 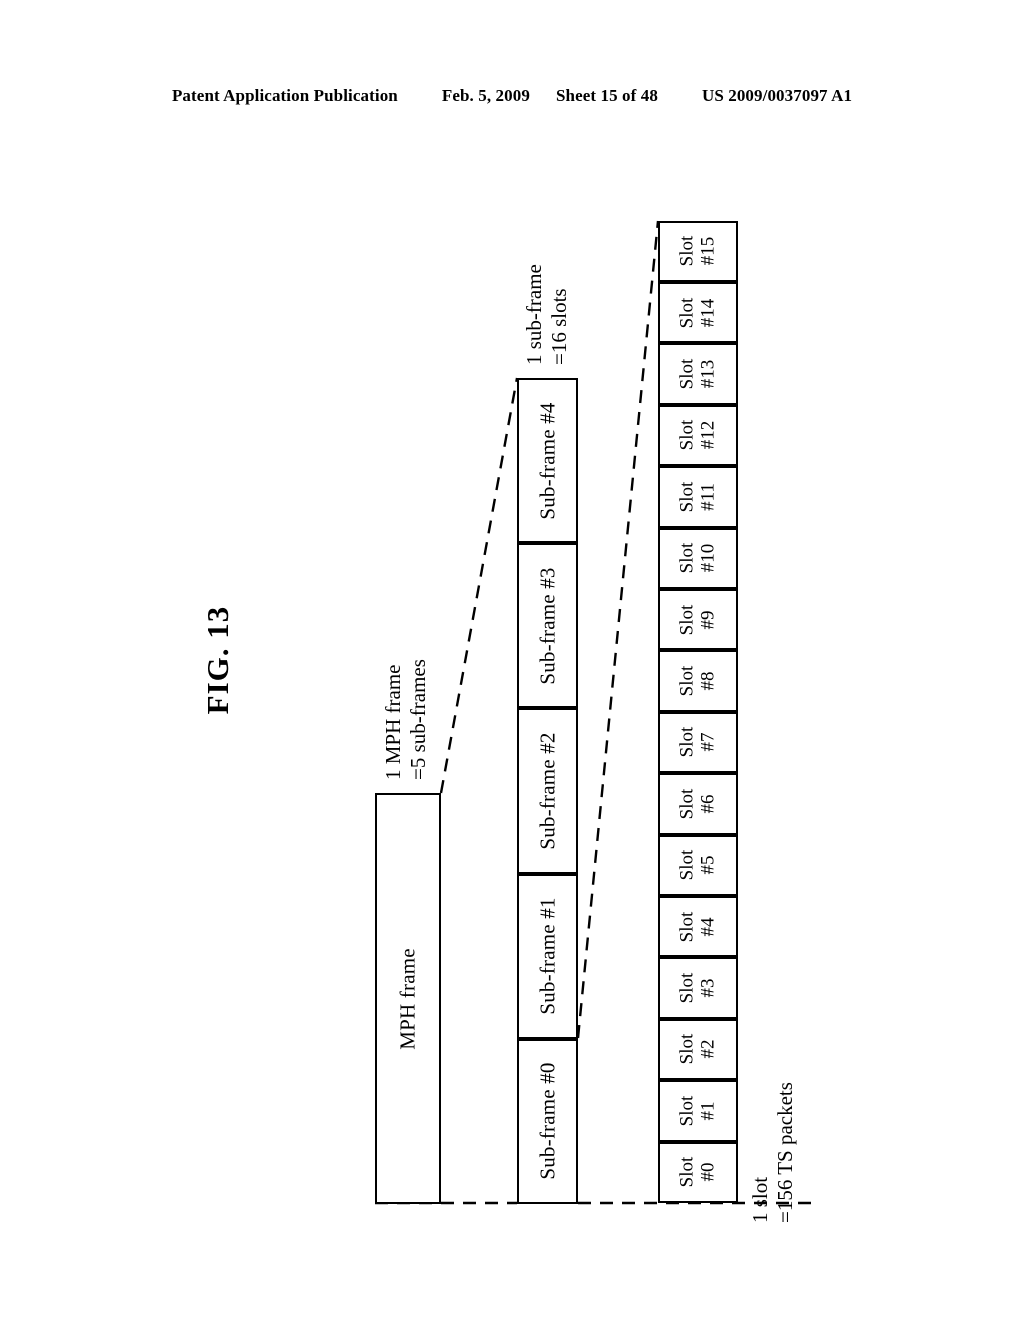 I want to click on slot-index-0: #0, so click(x=707, y=1172).